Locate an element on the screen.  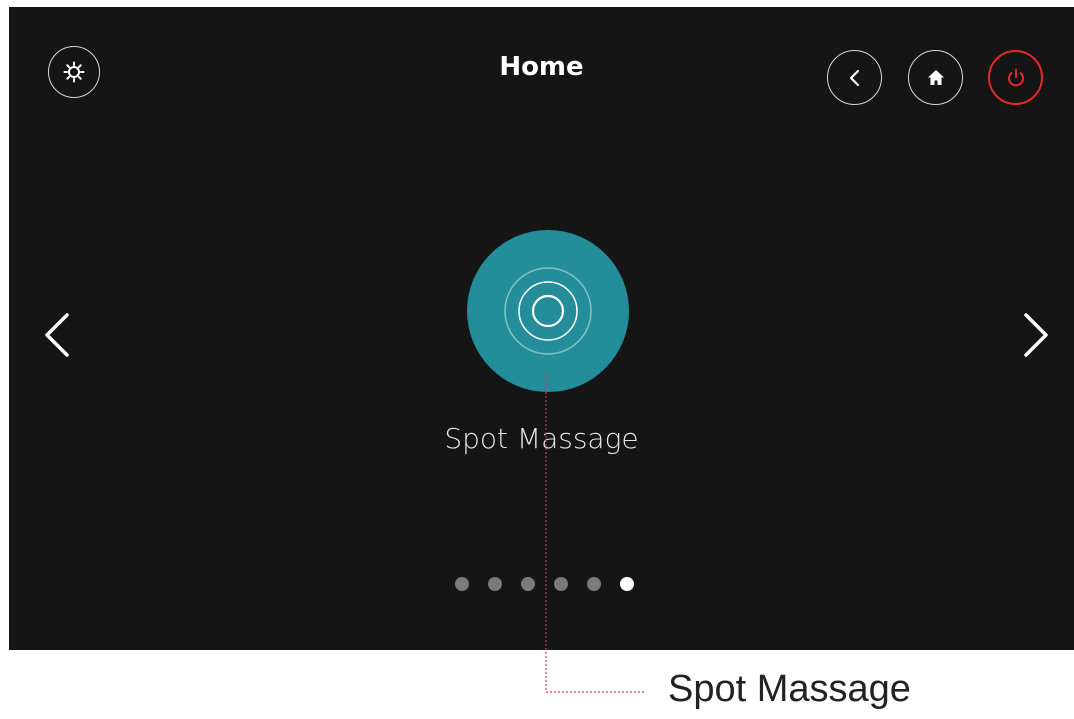
home-button is located at coordinates (935, 77).